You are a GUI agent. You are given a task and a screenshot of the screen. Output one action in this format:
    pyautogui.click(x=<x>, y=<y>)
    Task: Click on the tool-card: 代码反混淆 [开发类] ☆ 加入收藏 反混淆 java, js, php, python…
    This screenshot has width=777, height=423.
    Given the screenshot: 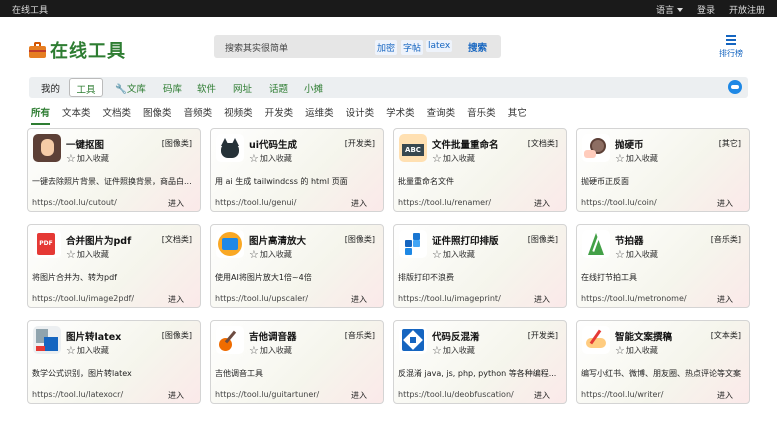 What is the action you would take?
    pyautogui.click(x=480, y=362)
    